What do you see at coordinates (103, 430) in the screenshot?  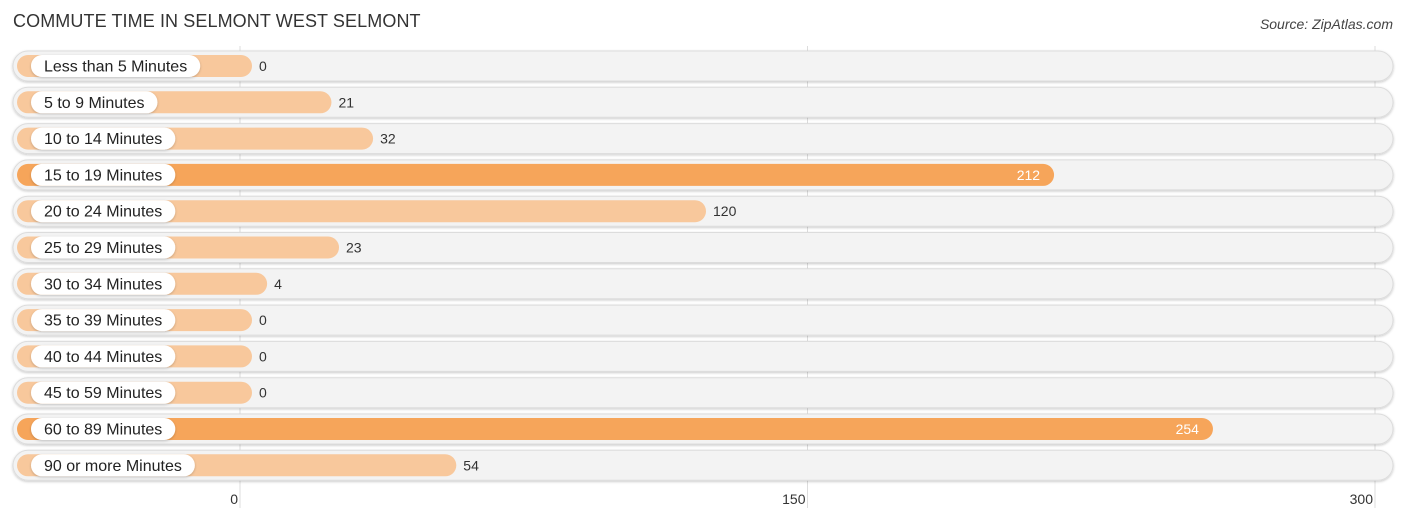 I see `category-label: 60 to 89 Minutes` at bounding box center [103, 430].